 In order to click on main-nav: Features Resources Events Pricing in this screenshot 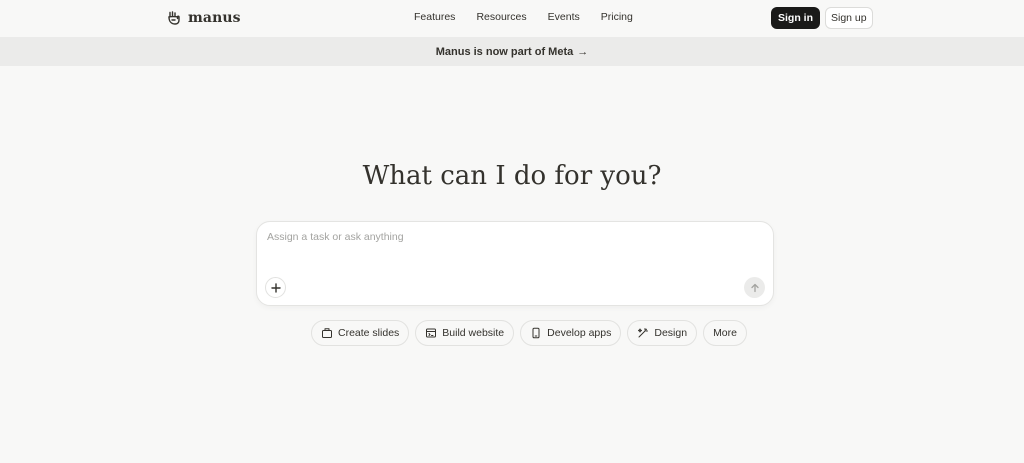, I will do `click(534, 17)`.